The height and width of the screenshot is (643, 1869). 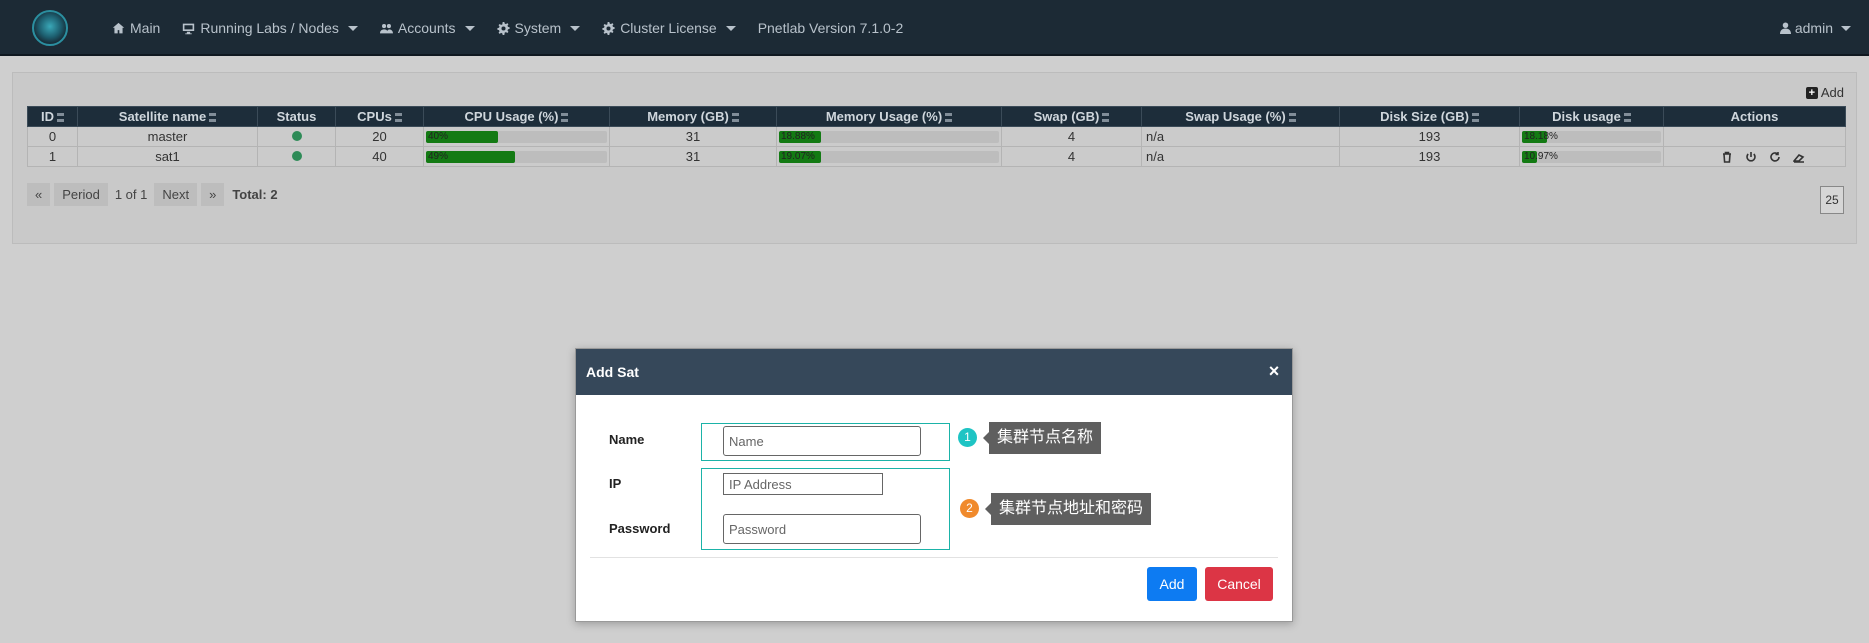 I want to click on column-header-swap: Swap (GB), so click(x=1071, y=116).